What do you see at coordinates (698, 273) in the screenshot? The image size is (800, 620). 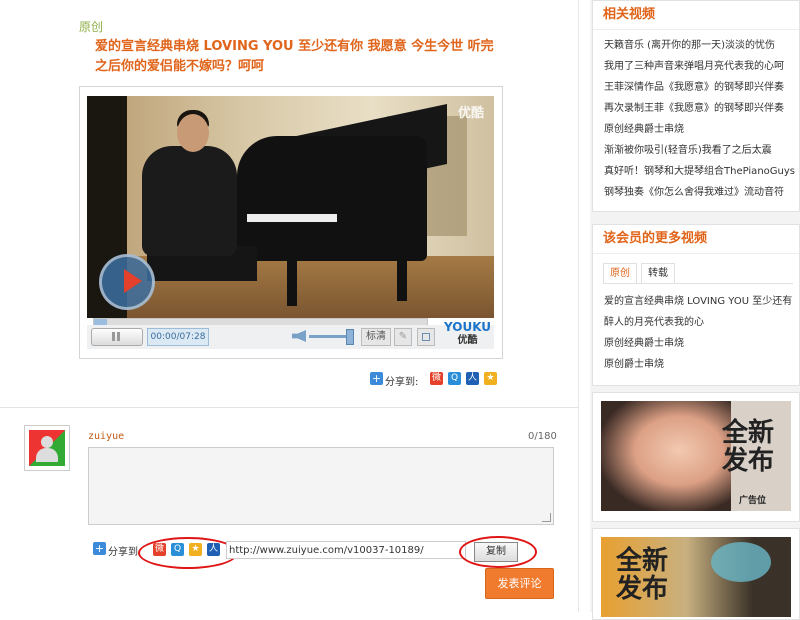 I see `tab-bar: 原创 转载` at bounding box center [698, 273].